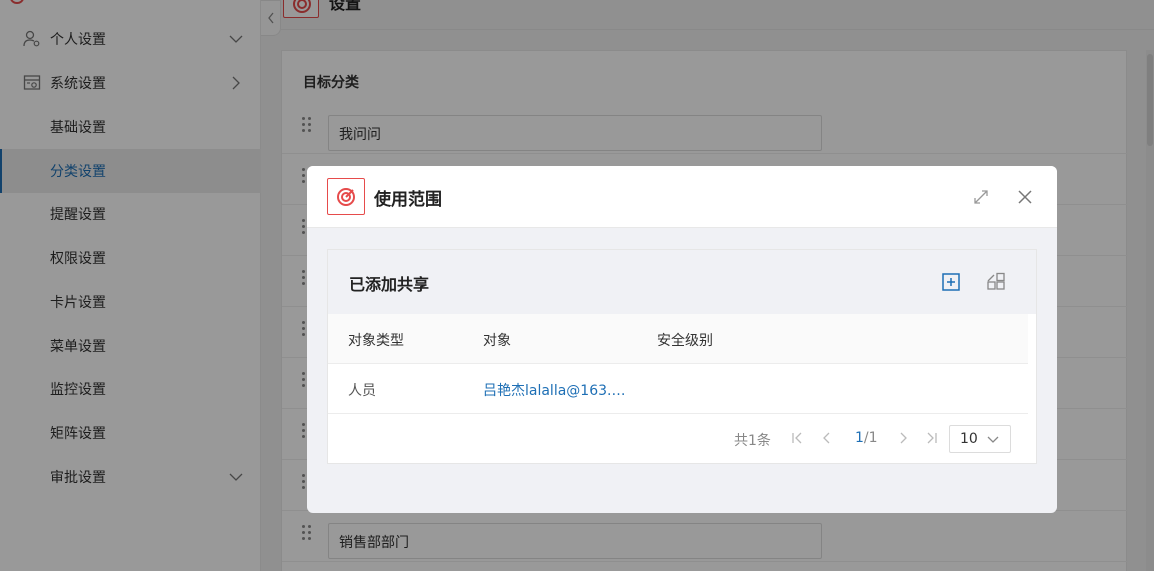 The width and height of the screenshot is (1154, 571). I want to click on table-header: 对象类型 对象 安全级别, so click(678, 339).